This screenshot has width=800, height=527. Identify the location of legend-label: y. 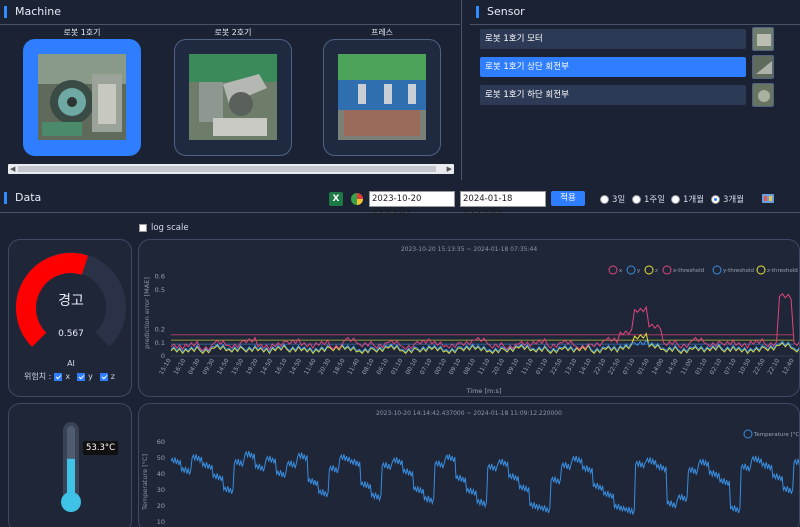
(639, 271).